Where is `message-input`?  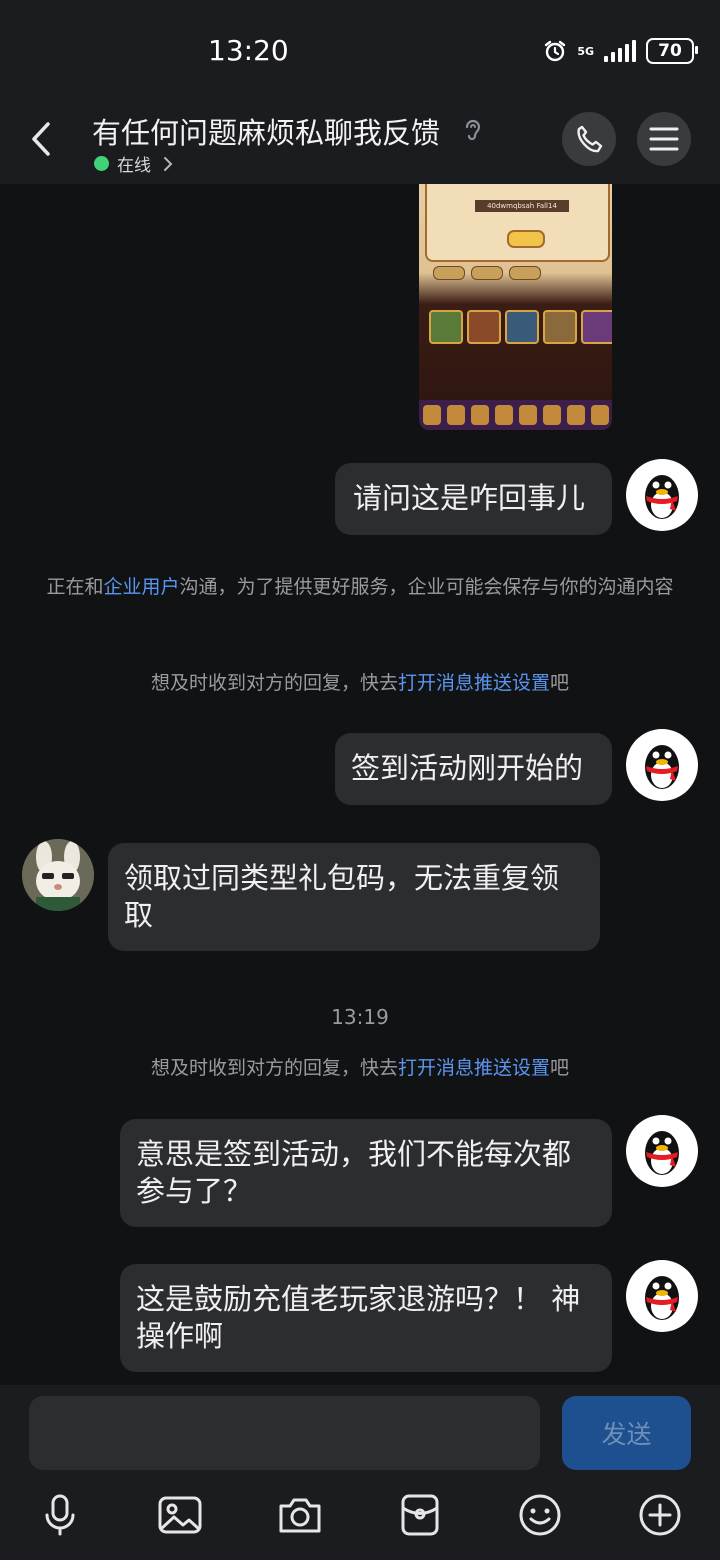 message-input is located at coordinates (284, 1433).